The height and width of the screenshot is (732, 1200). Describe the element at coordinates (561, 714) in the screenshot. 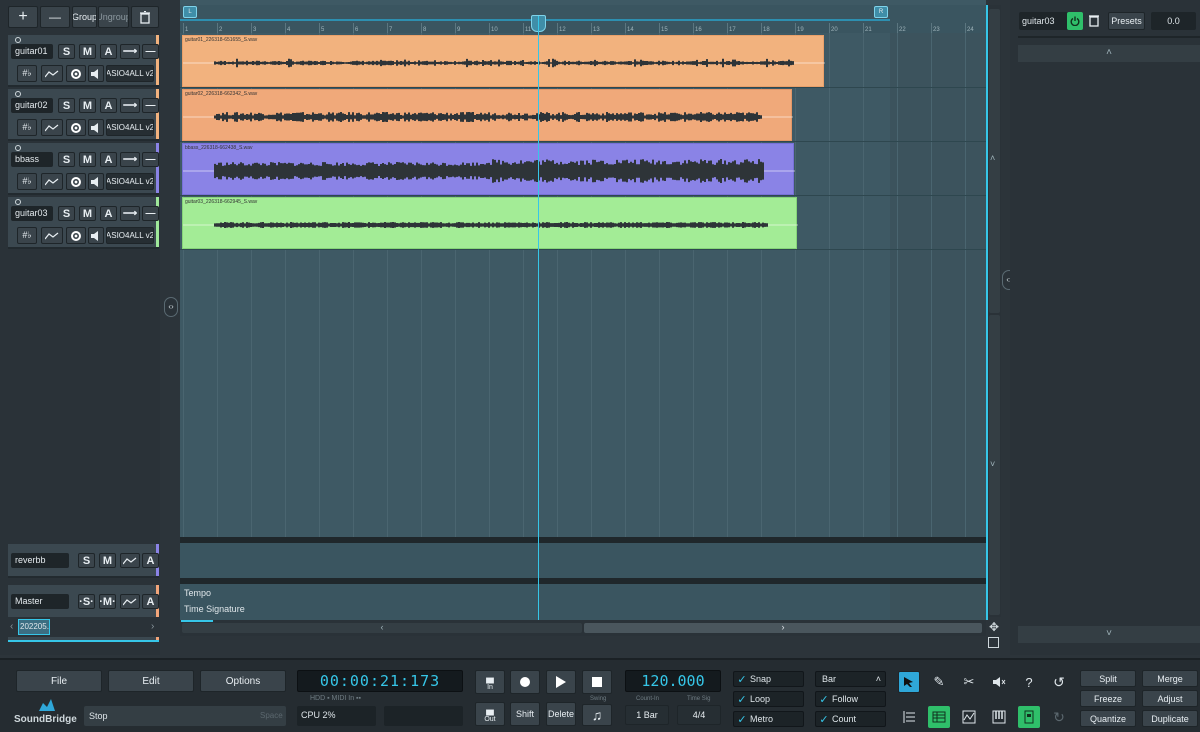

I see `delete-button: Delete` at that location.